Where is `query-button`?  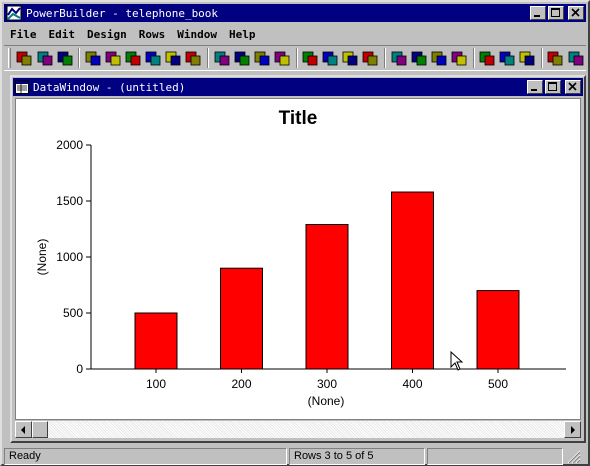 query-button is located at coordinates (173, 58).